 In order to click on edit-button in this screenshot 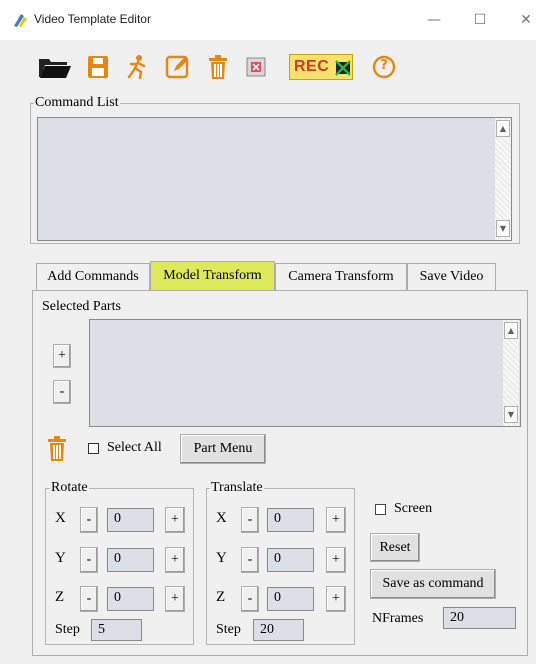, I will do `click(177, 66)`.